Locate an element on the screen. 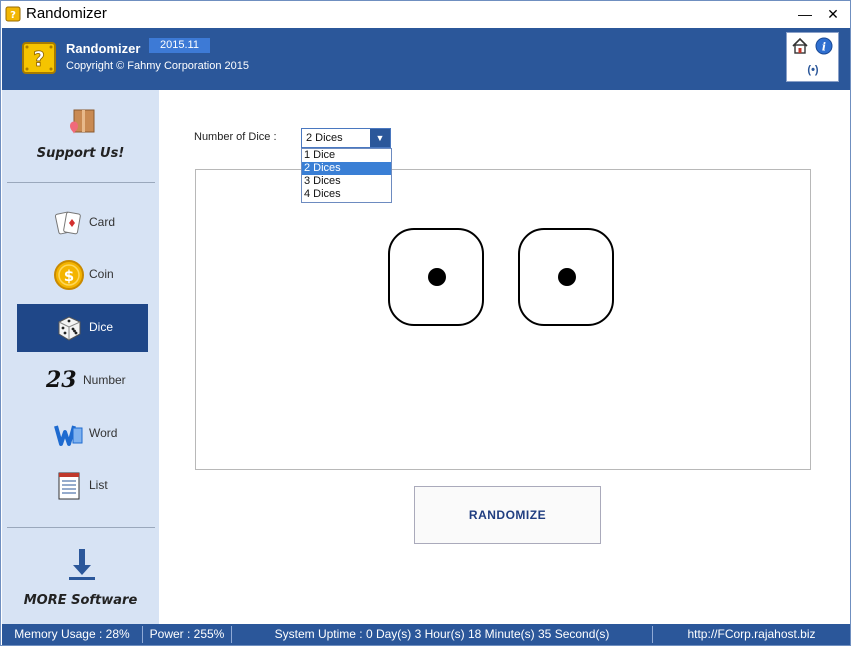 This screenshot has width=851, height=646. dropdown-option: 1 Dice is located at coordinates (346, 155).